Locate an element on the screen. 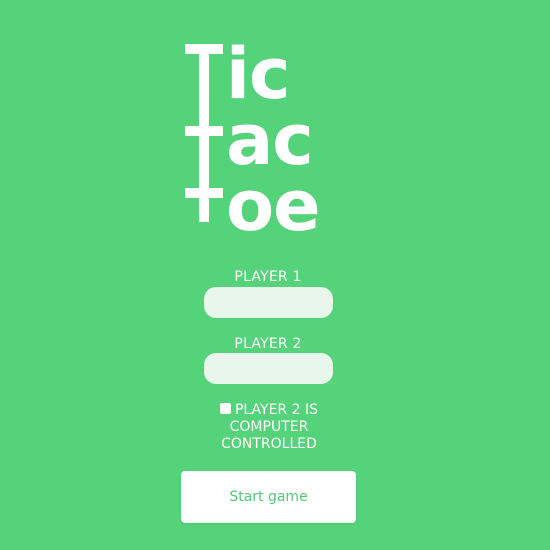 This screenshot has width=550, height=550. logo-tac-rest: ac is located at coordinates (270, 140).